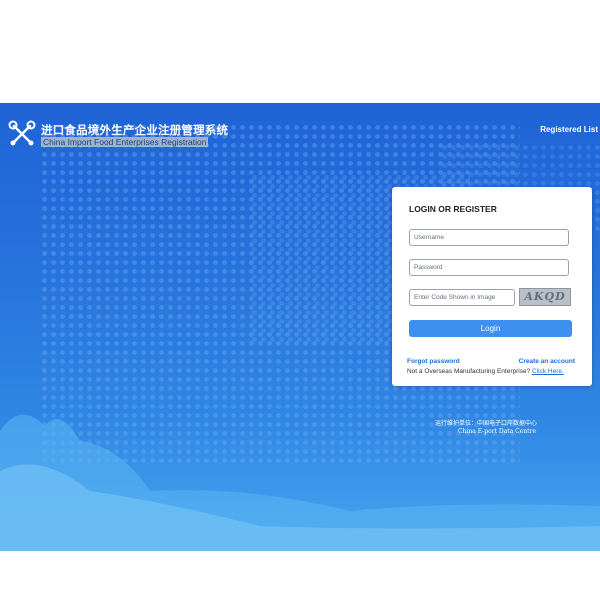 The width and height of the screenshot is (600, 600). I want to click on login-card-title: LOGIN OR REGISTER, so click(453, 209).